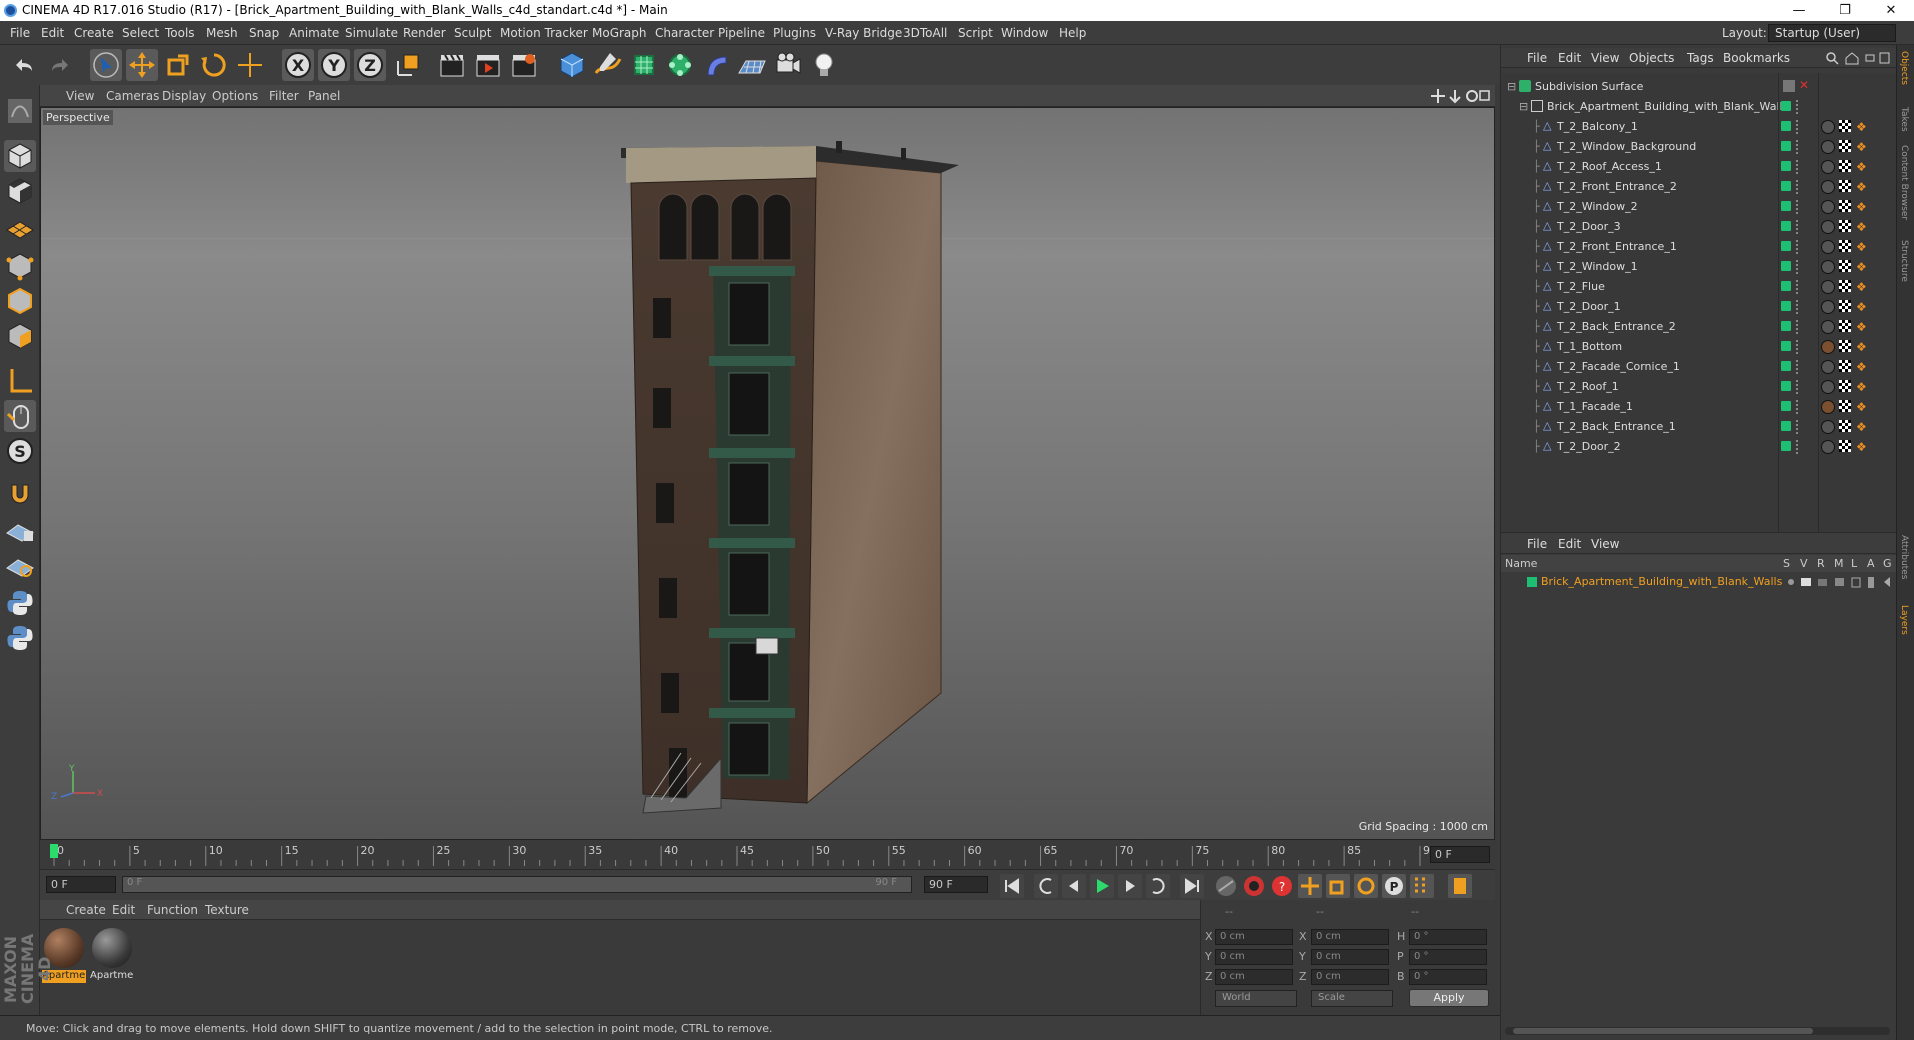  What do you see at coordinates (1605, 544) in the screenshot?
I see `layer-menu-view: View` at bounding box center [1605, 544].